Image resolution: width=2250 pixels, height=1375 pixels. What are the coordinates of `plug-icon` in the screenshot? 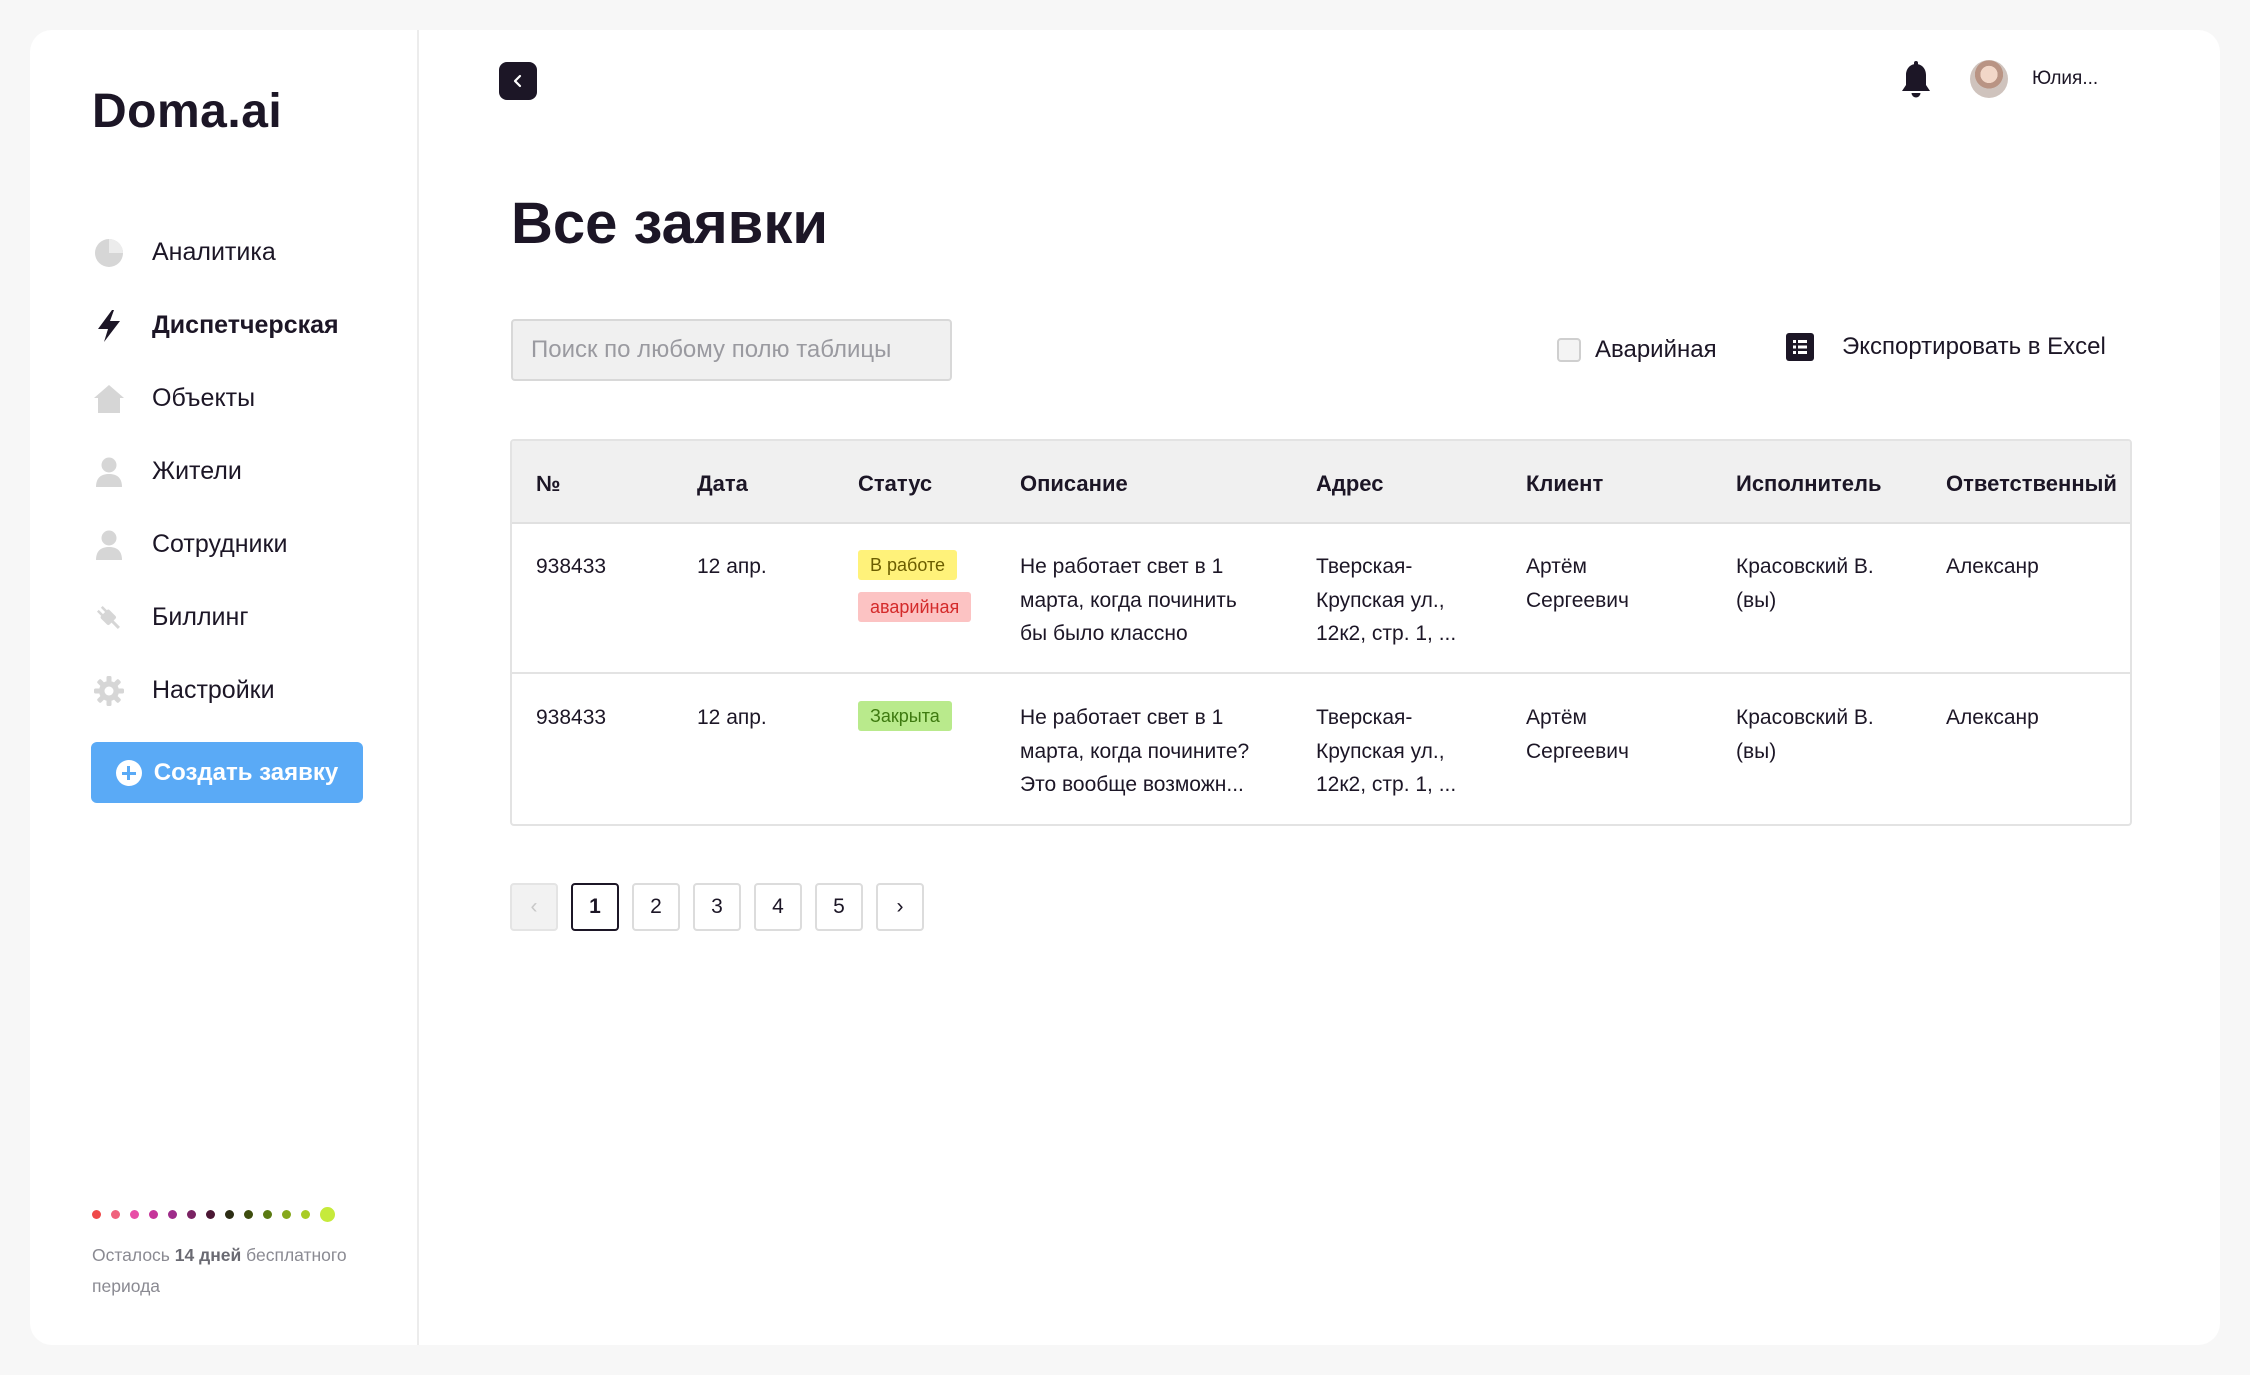 It's located at (109, 618).